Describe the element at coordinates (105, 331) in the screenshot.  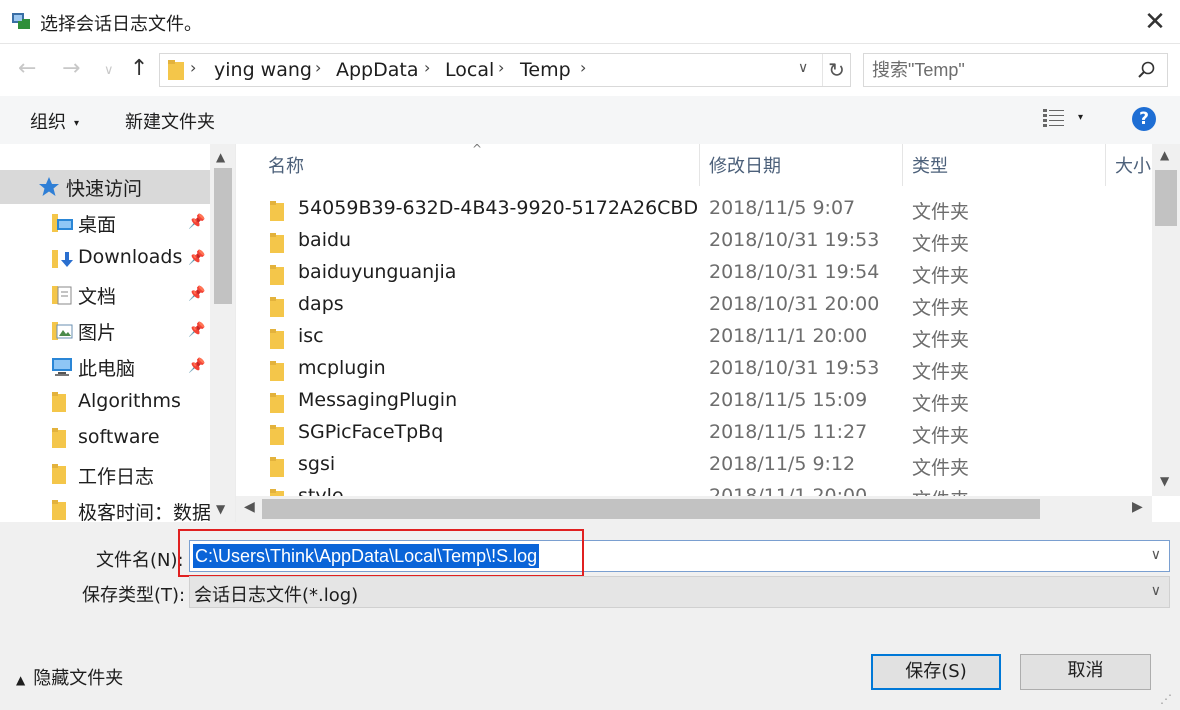
I see `sidebar-item-pictures: 图片 📌` at that location.